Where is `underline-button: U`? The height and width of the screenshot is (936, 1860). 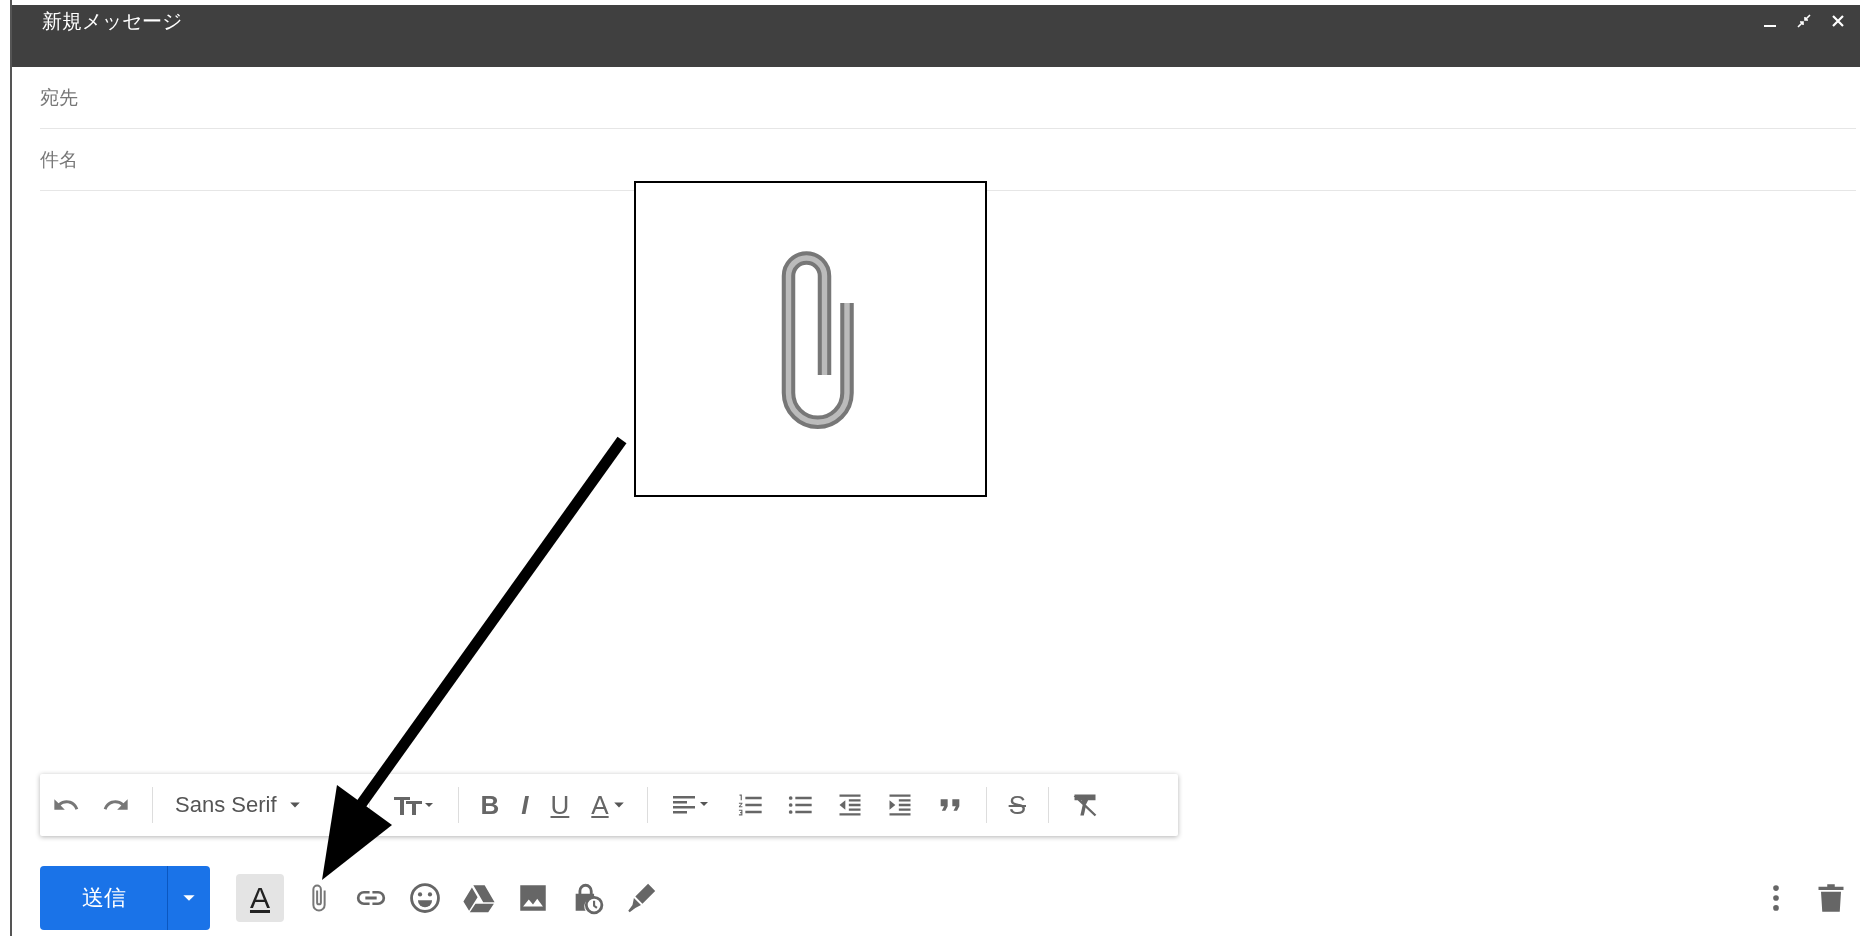 underline-button: U is located at coordinates (560, 805).